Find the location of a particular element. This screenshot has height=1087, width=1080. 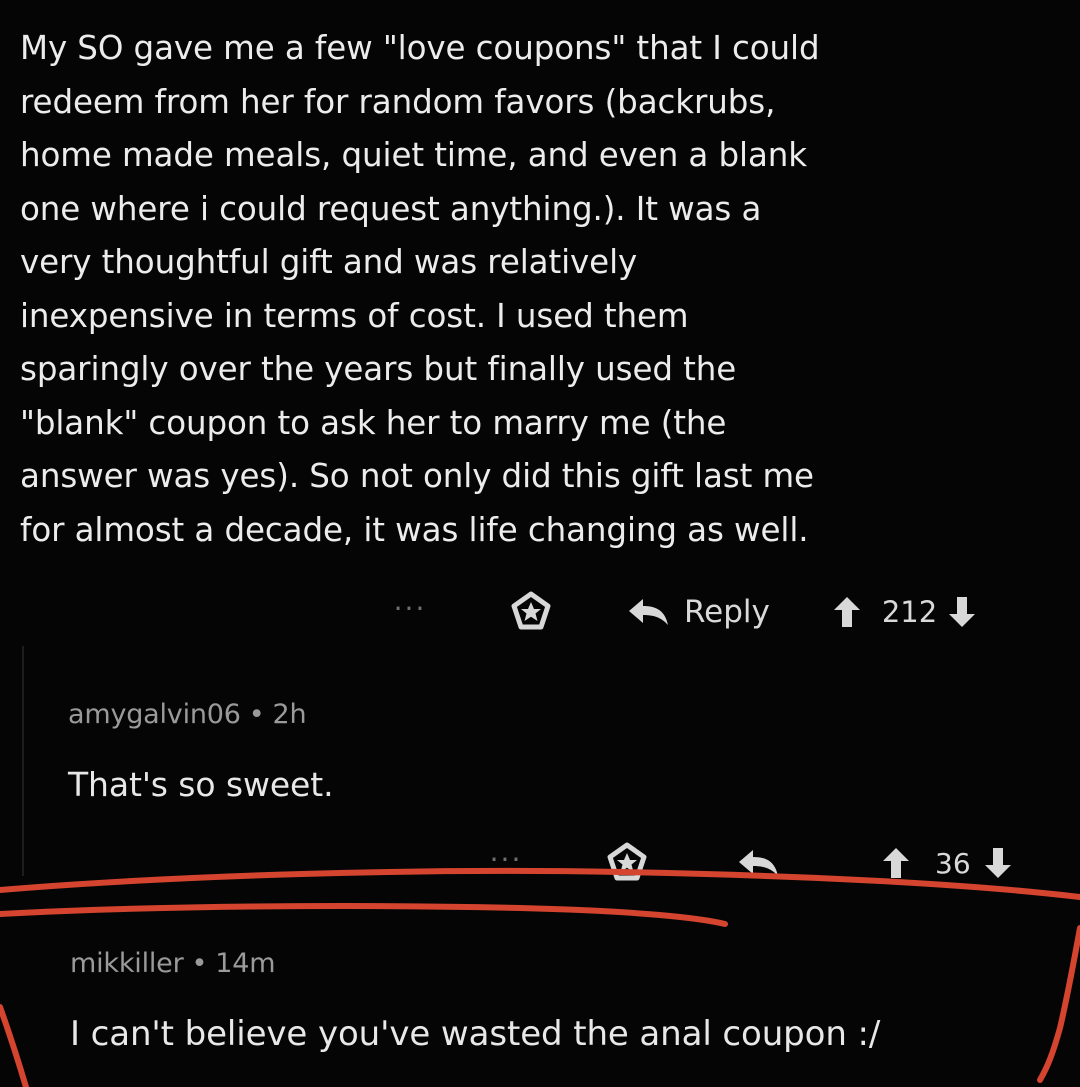

reply-button: Reply is located at coordinates (698, 612).